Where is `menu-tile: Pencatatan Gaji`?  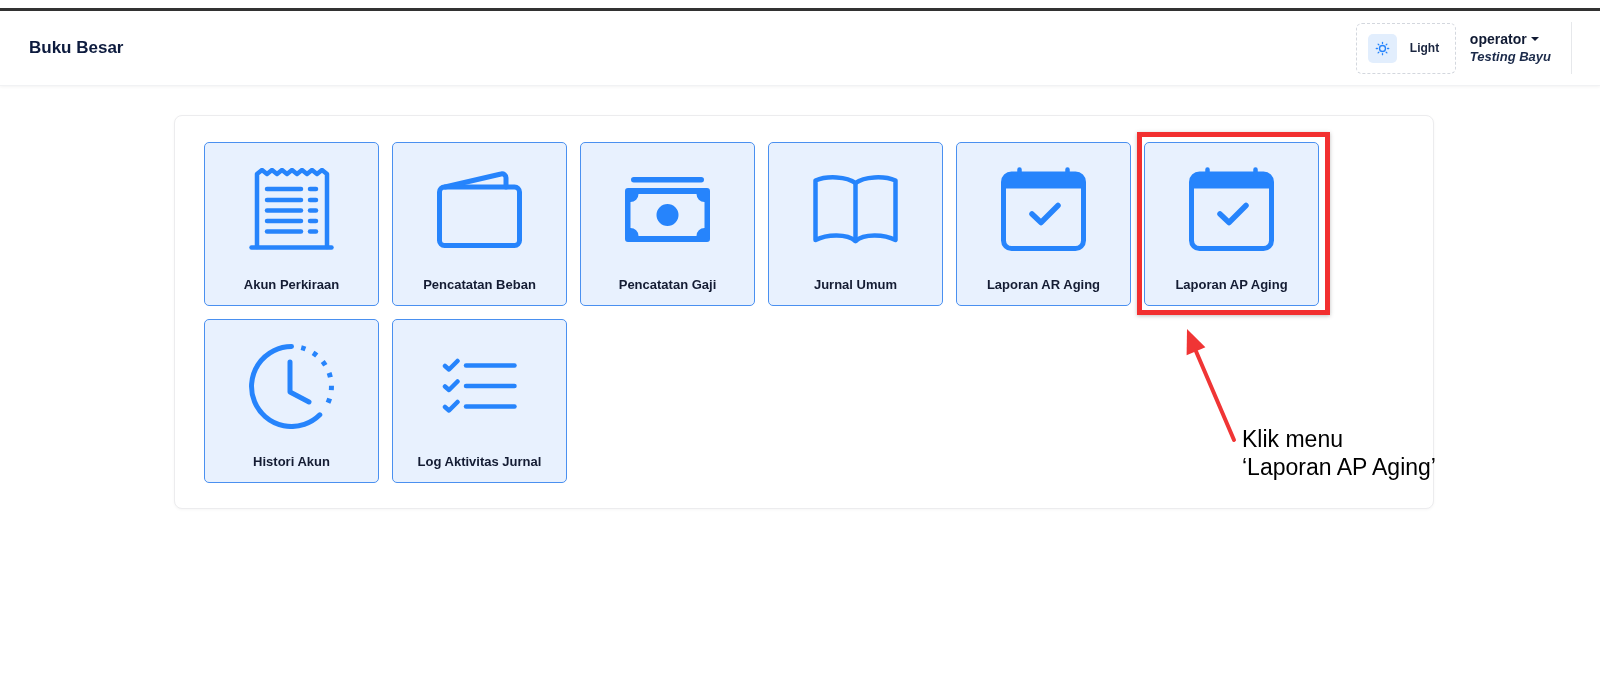 menu-tile: Pencatatan Gaji is located at coordinates (667, 224).